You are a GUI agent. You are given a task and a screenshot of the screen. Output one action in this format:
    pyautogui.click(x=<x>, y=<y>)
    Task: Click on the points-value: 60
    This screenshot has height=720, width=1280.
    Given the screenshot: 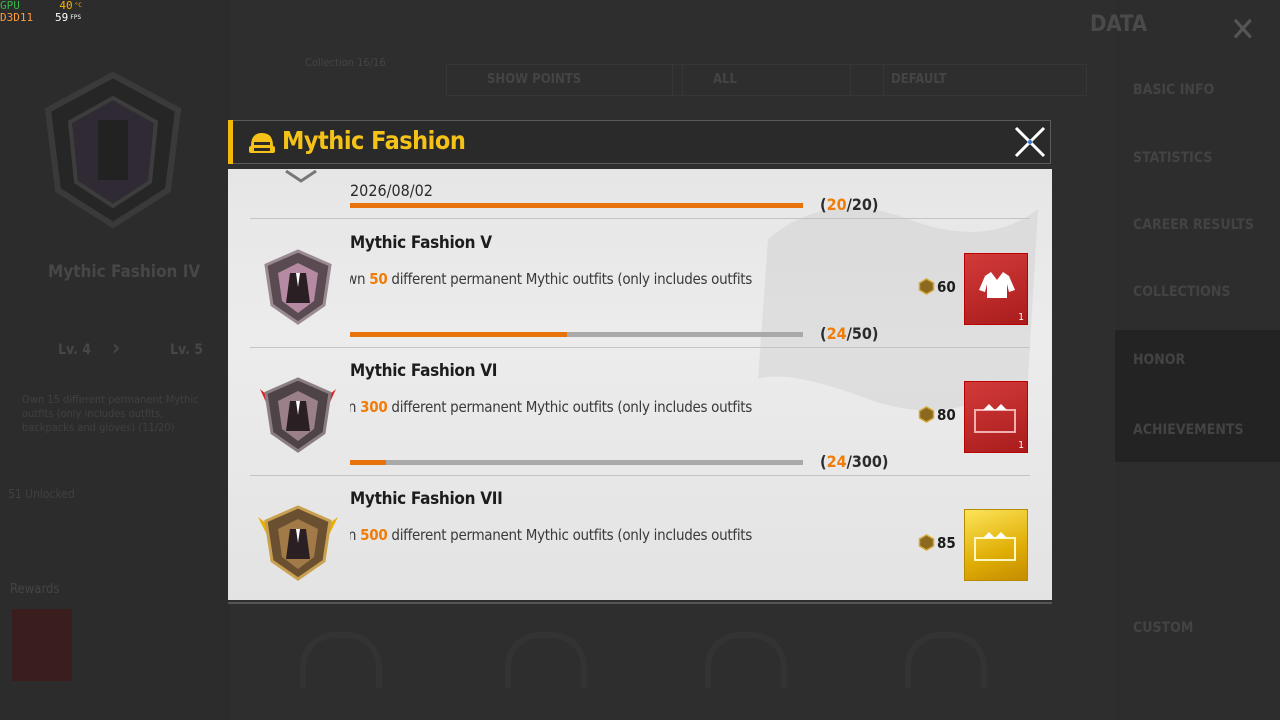 What is the action you would take?
    pyautogui.click(x=937, y=287)
    